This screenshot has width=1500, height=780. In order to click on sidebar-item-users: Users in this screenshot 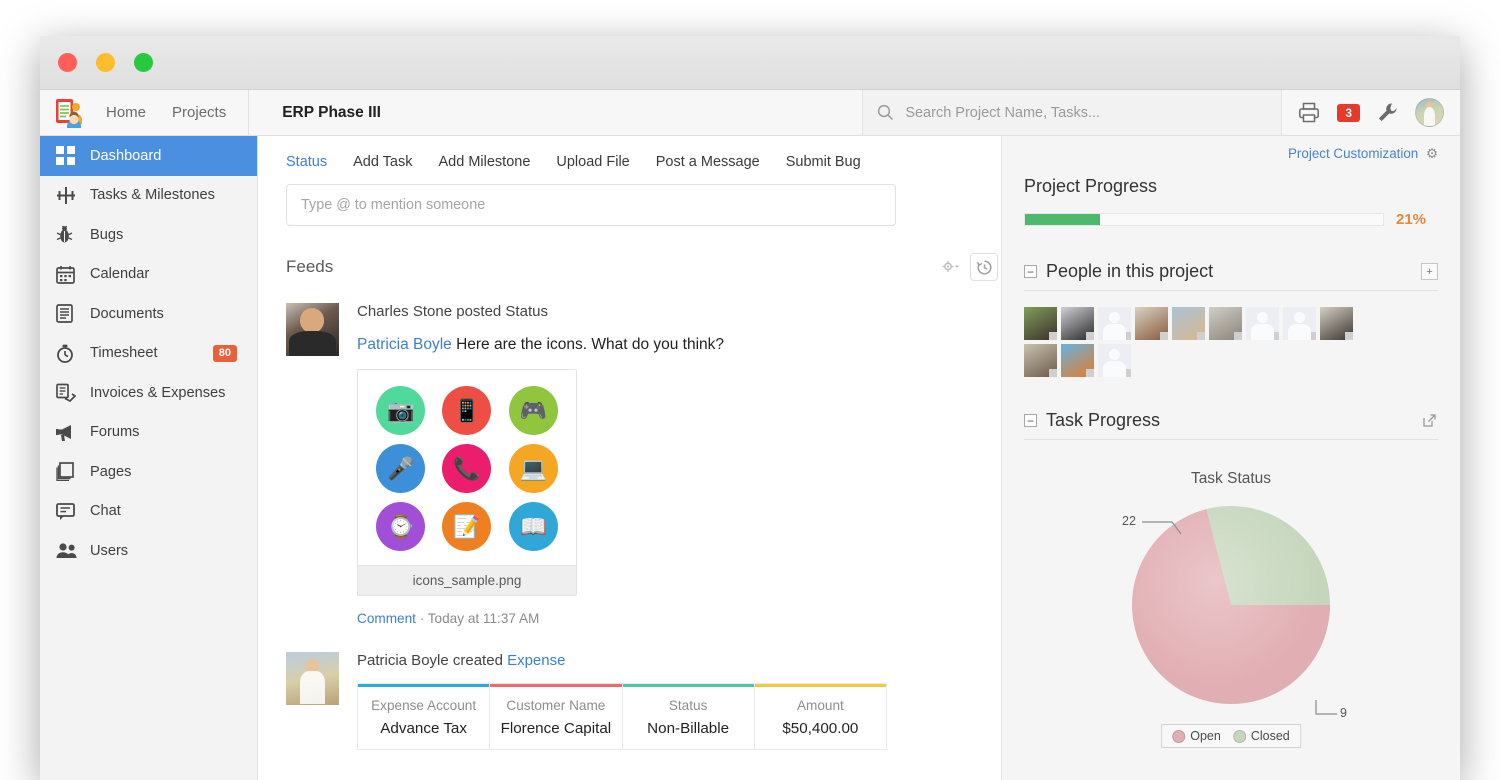, I will do `click(148, 551)`.